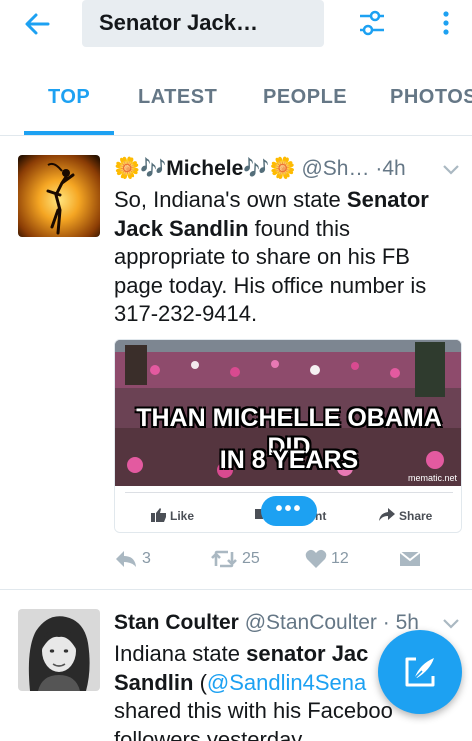  What do you see at coordinates (431, 97) in the screenshot?
I see `tab-photos: PHOTOS` at bounding box center [431, 97].